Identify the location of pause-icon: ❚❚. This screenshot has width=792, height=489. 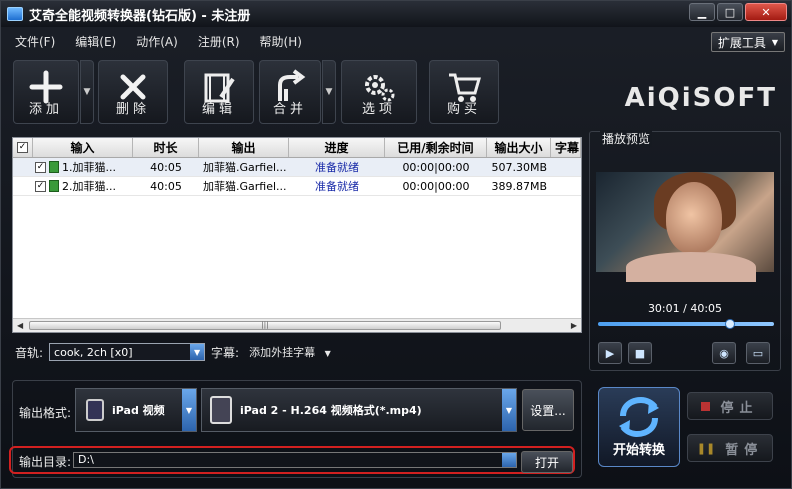
(706, 448).